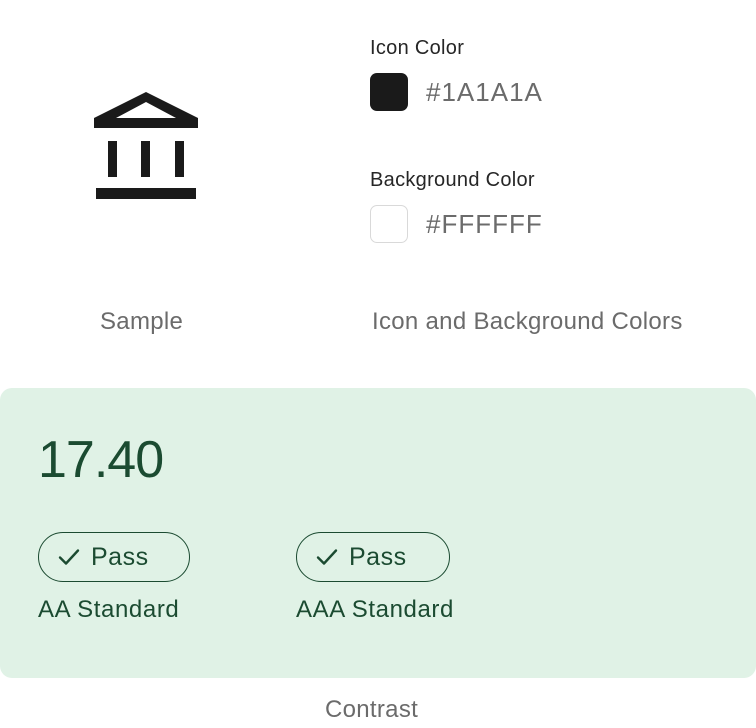 This screenshot has height=728, width=756. Describe the element at coordinates (452, 180) in the screenshot. I see `background-color-label: Background Color` at that location.